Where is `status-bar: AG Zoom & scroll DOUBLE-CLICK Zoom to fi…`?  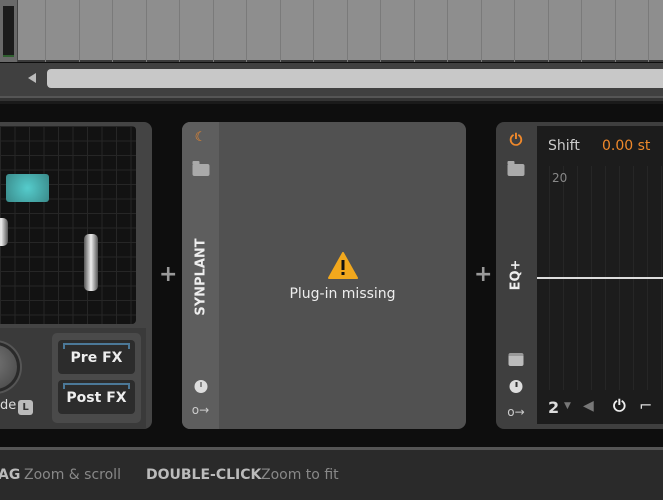 status-bar: AG Zoom & scroll DOUBLE-CLICK Zoom to fi… is located at coordinates (331, 473).